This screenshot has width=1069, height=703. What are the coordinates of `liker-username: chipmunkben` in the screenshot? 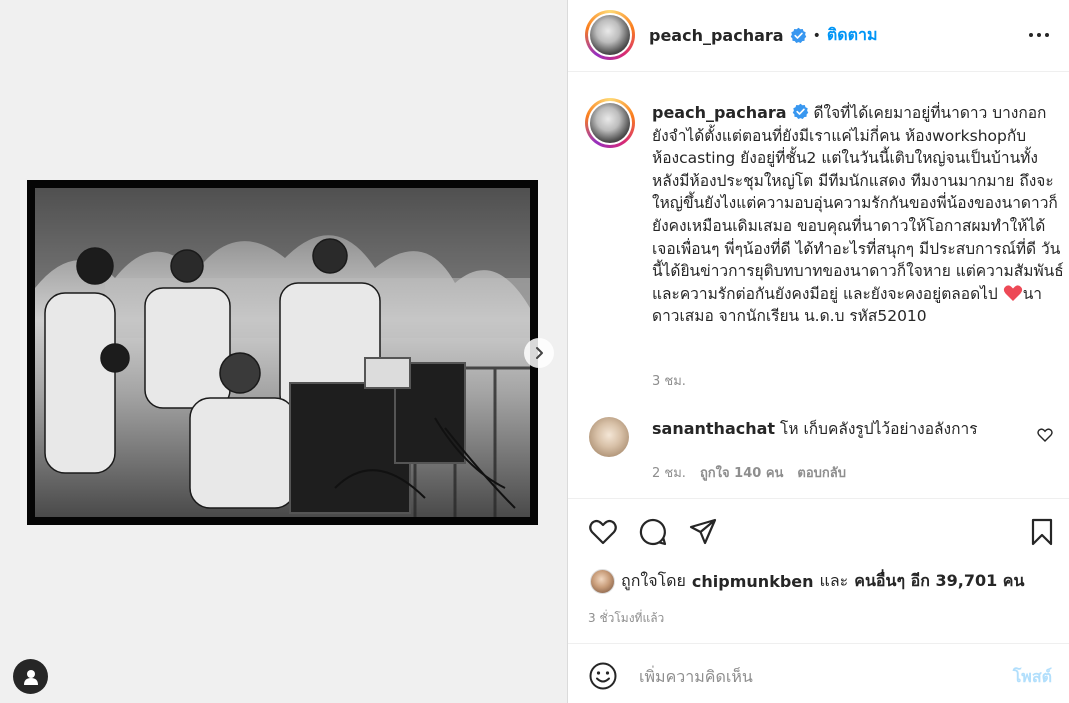 It's located at (753, 581).